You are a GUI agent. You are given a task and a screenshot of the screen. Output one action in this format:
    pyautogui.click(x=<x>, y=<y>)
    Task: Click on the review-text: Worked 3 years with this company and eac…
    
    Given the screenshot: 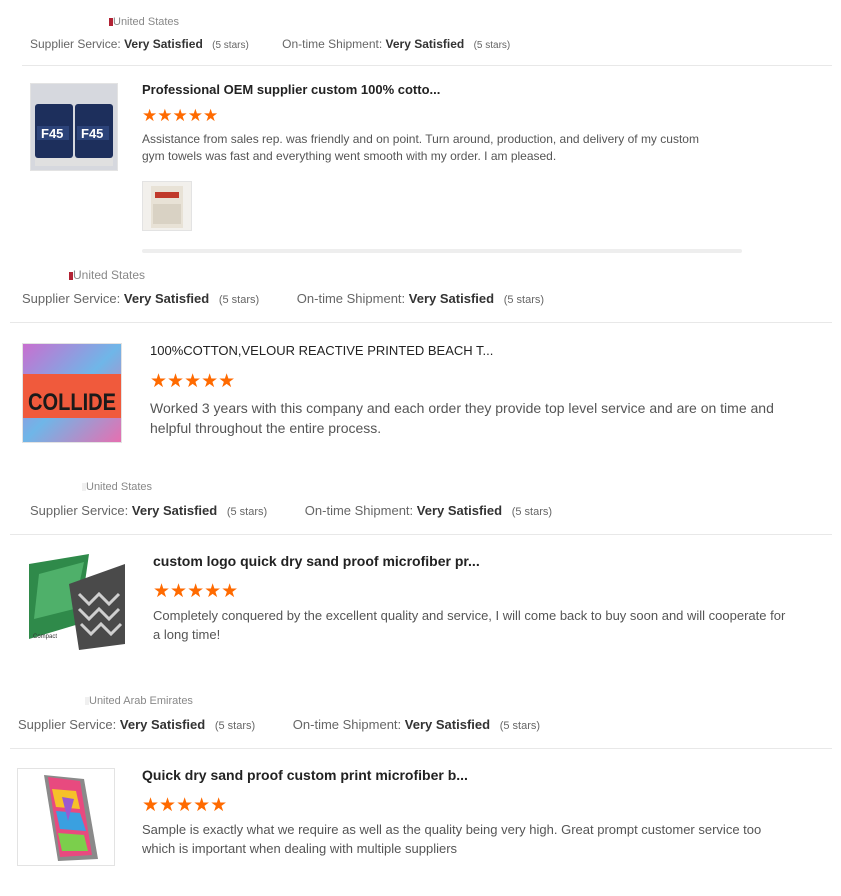 What is the action you would take?
    pyautogui.click(x=462, y=418)
    